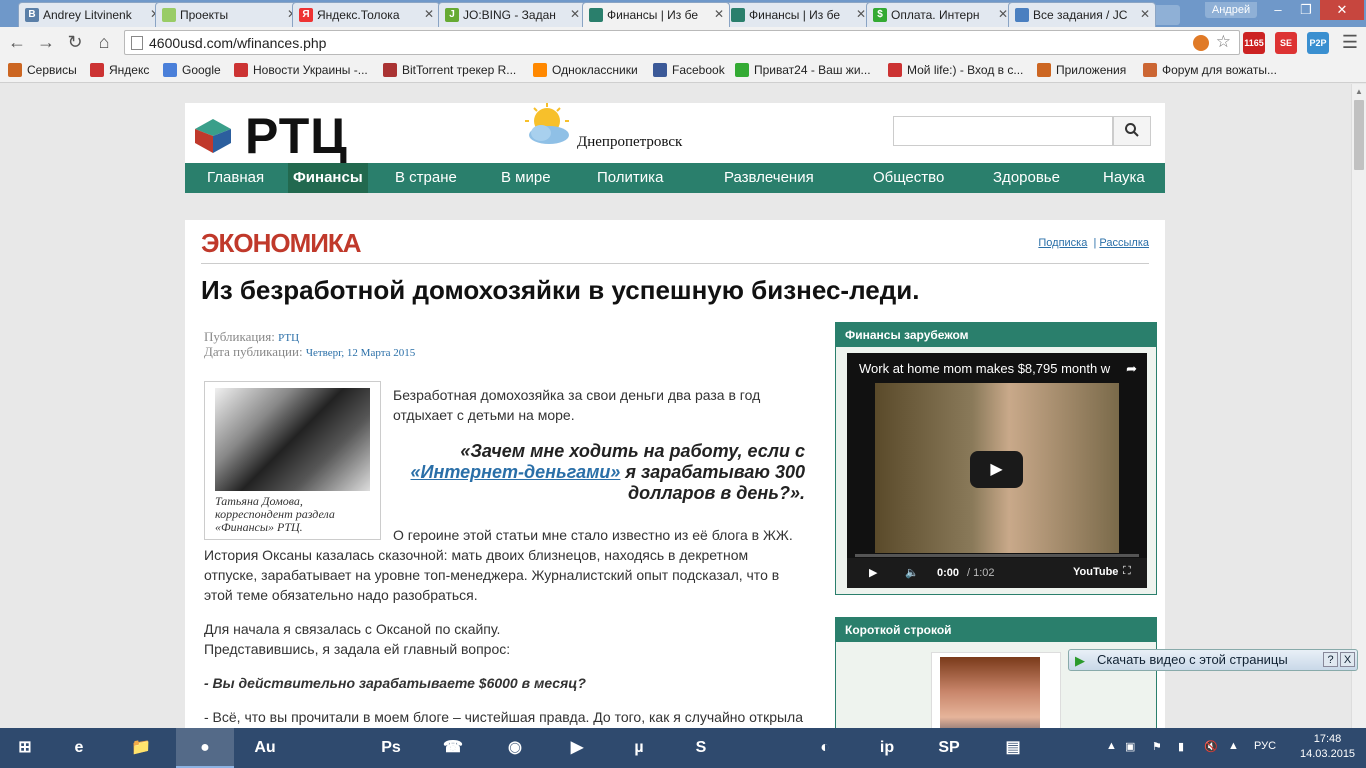 The height and width of the screenshot is (768, 1366). What do you see at coordinates (1127, 571) in the screenshot?
I see `fullscreen-icon: ⛶` at bounding box center [1127, 571].